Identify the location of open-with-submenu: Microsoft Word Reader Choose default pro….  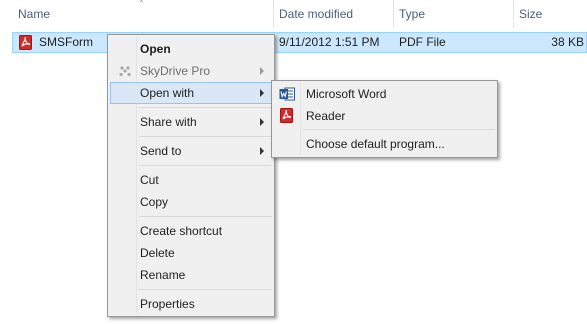
(384, 119).